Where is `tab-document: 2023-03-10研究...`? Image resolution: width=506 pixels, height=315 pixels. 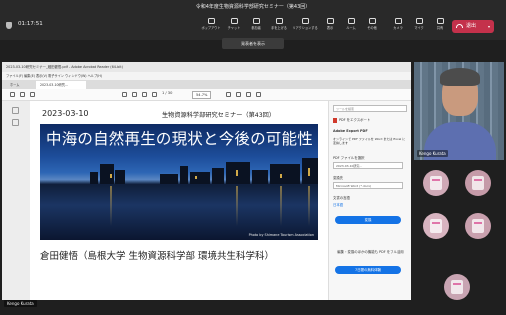
tab-document: 2023-03-10研究... is located at coordinates (61, 85).